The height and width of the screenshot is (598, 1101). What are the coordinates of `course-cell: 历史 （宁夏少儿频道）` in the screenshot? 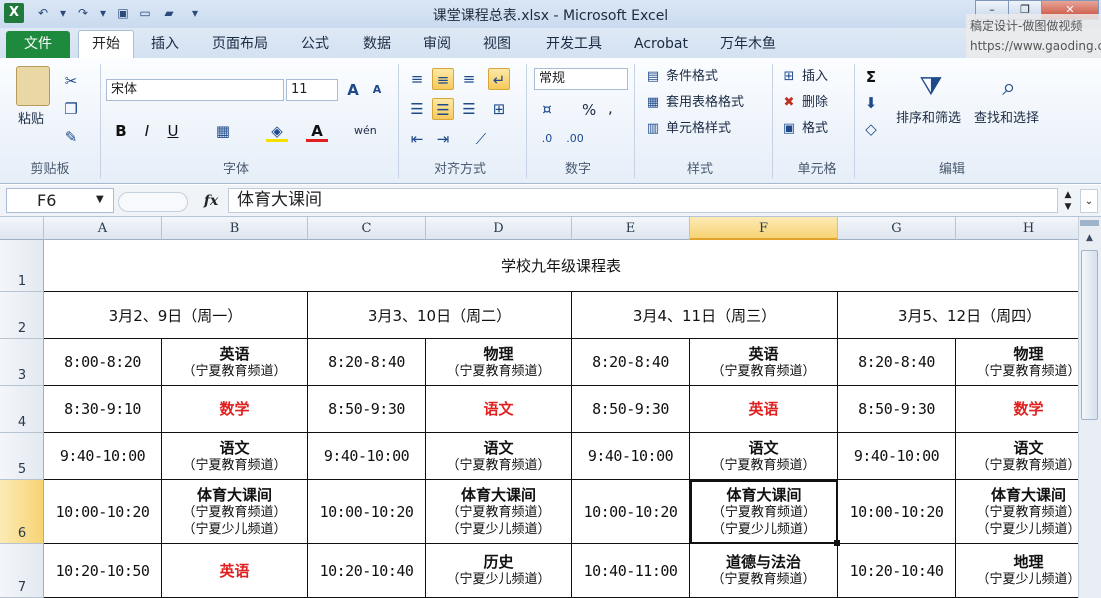 It's located at (499, 571).